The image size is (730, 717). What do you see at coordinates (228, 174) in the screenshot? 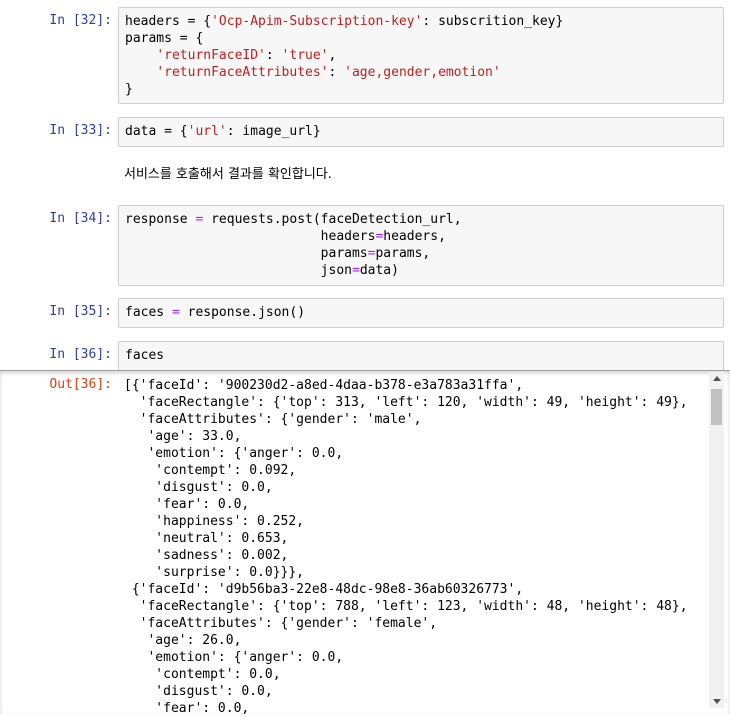
I see `markdown-text: 서비스를 호출해서 결과를 확인합니다.` at bounding box center [228, 174].